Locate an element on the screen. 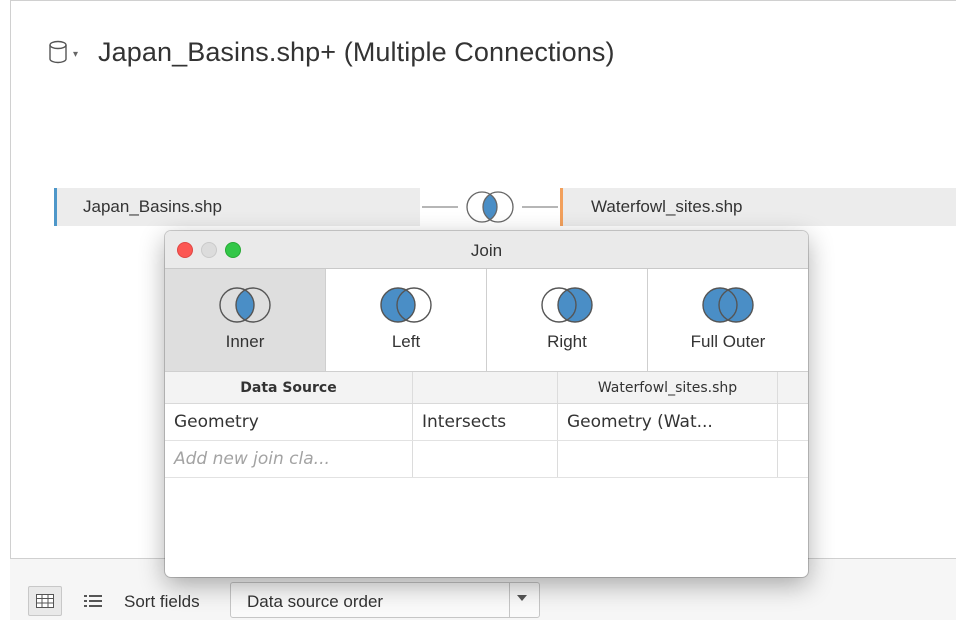 Image resolution: width=956 pixels, height=620 pixels. join-type-full-outer: Full Outer is located at coordinates (728, 320).